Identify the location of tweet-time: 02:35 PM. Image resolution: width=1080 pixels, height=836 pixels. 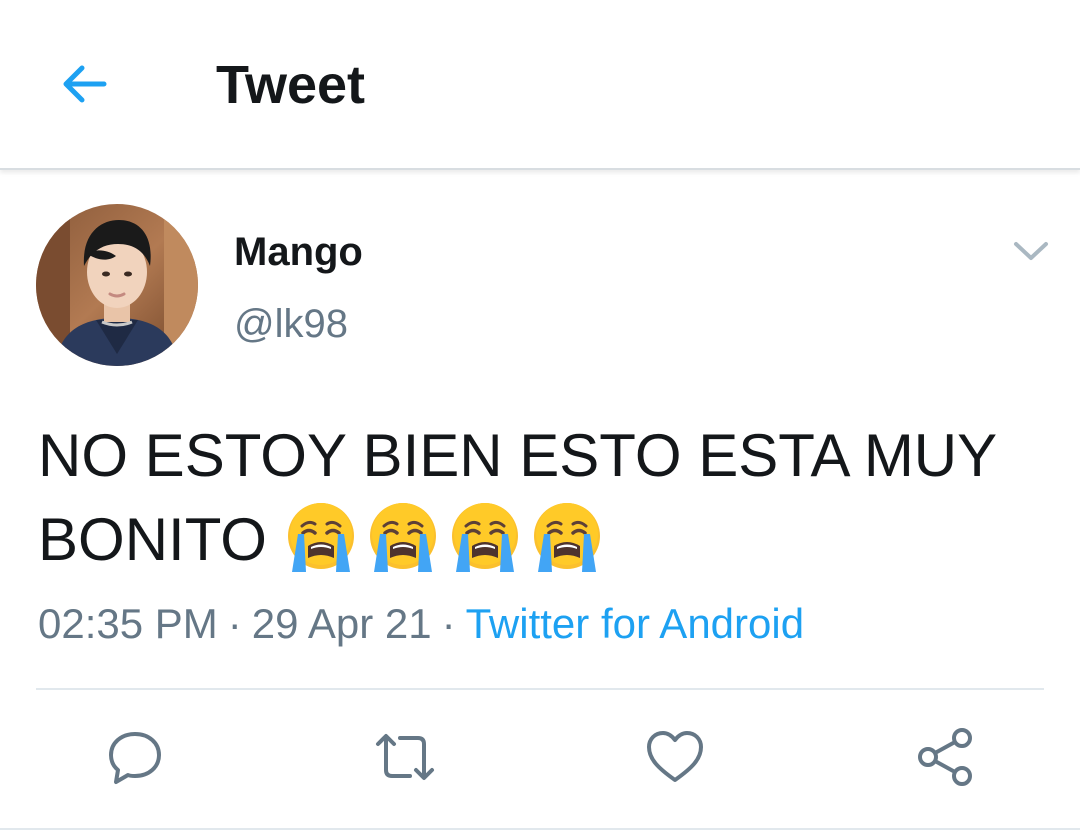
(128, 623).